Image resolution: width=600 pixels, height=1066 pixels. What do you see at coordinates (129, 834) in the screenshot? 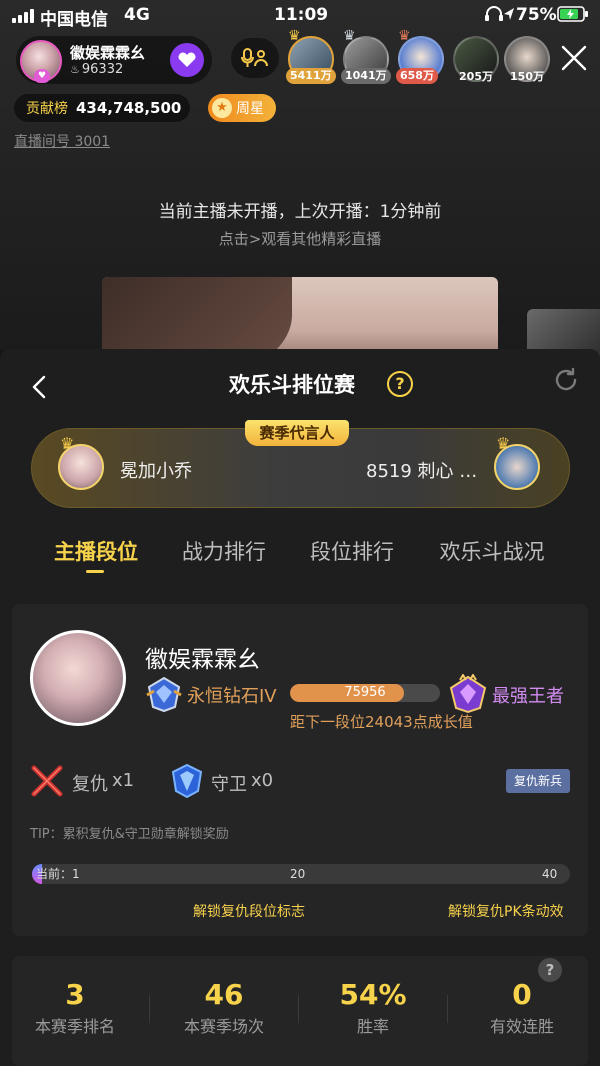
I see `tip-text: TIP：累积复仇&守卫勋章解锁奖励` at bounding box center [129, 834].